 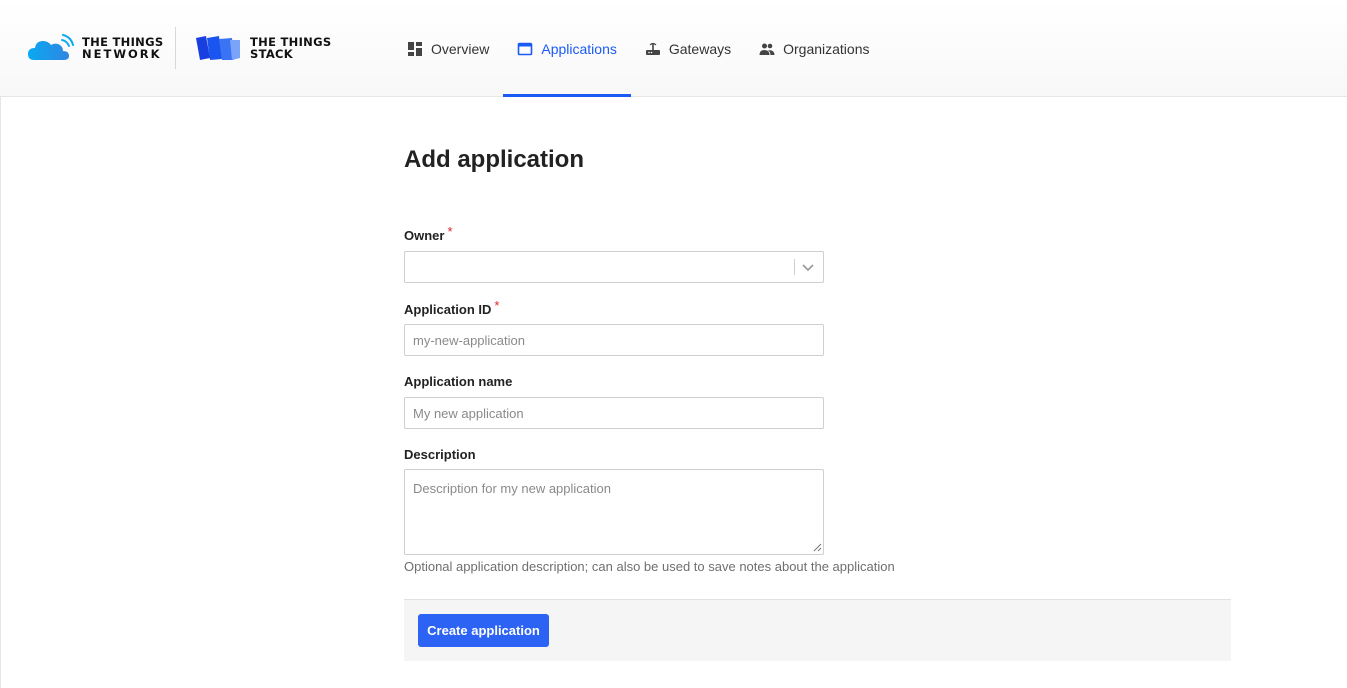 What do you see at coordinates (483, 630) in the screenshot?
I see `create-application-button: Create application` at bounding box center [483, 630].